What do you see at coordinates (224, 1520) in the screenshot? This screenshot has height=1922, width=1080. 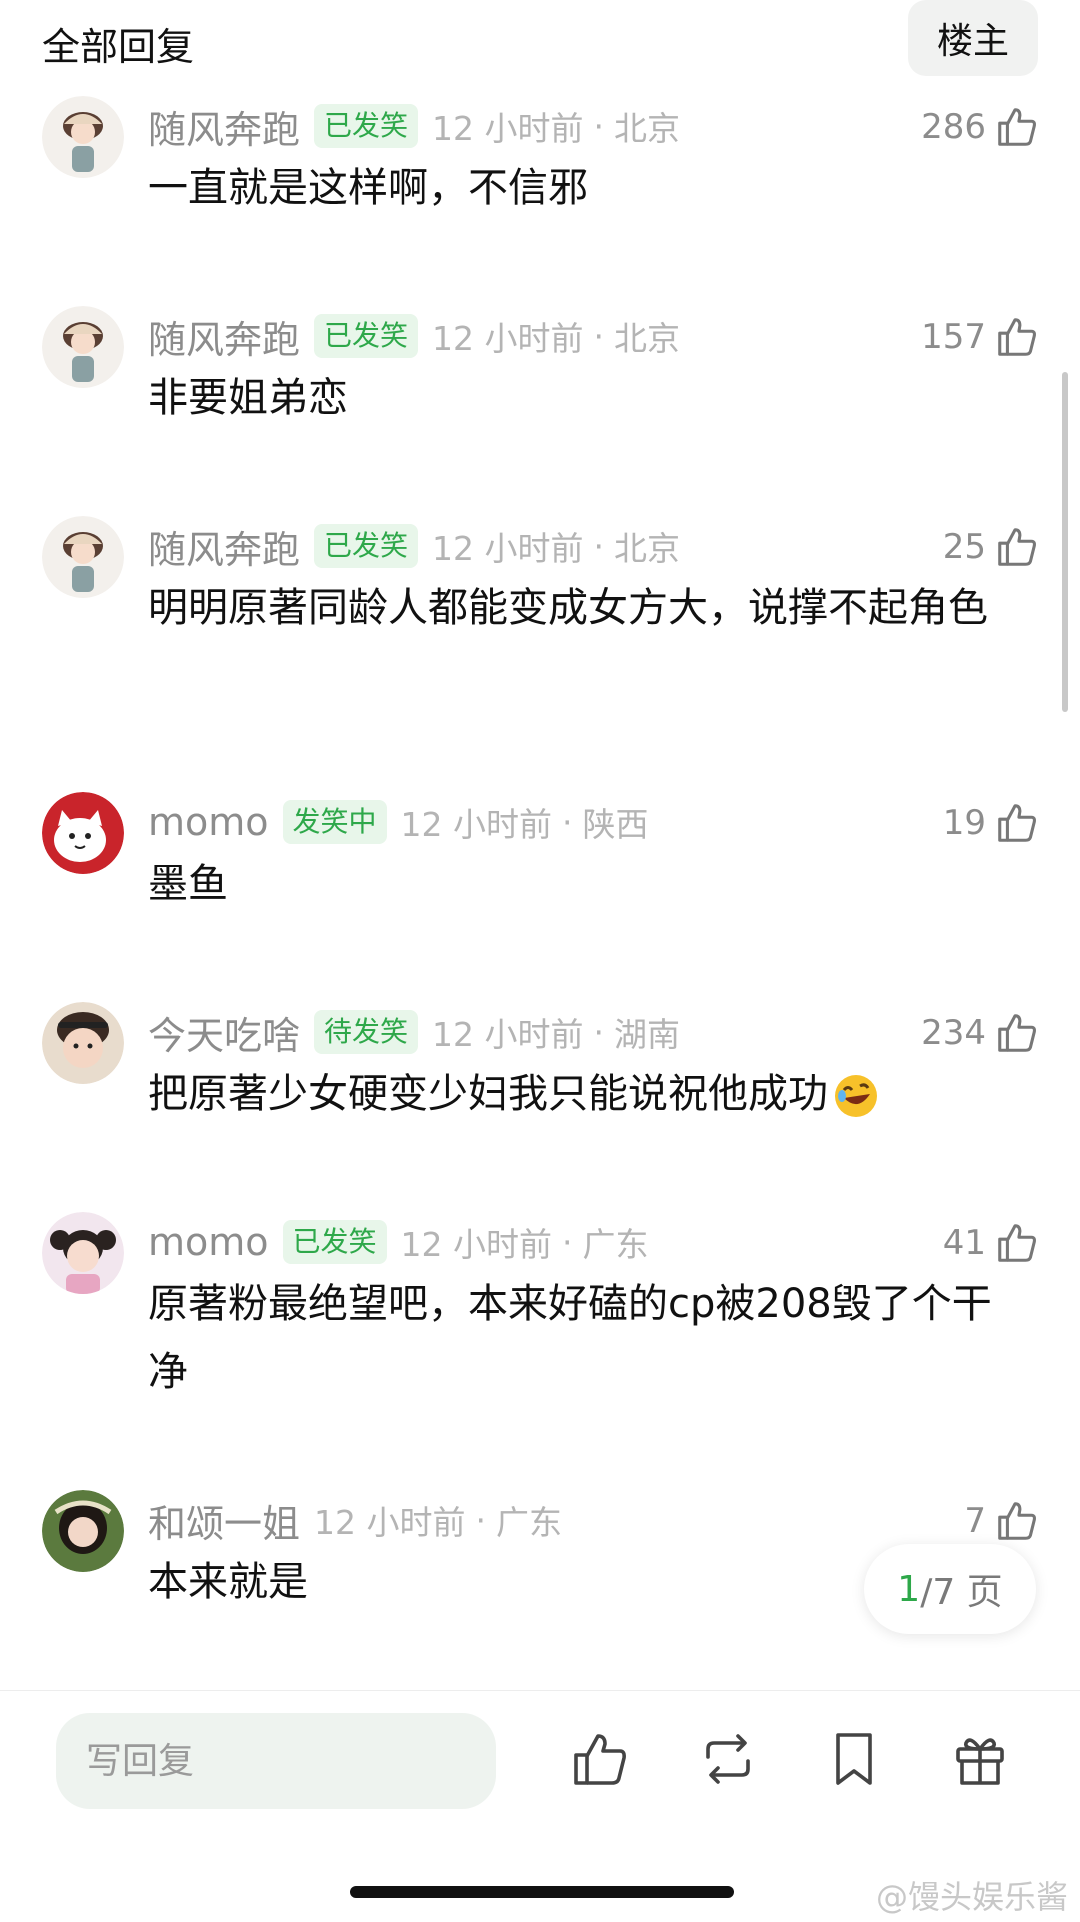 I see `username: 和颂一姐` at bounding box center [224, 1520].